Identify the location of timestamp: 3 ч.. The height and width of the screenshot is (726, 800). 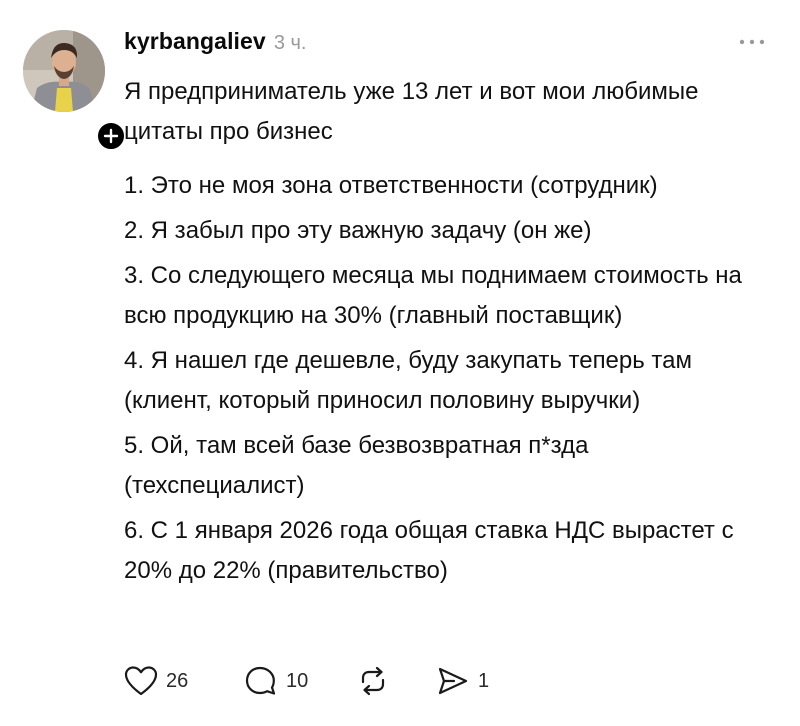
(290, 43).